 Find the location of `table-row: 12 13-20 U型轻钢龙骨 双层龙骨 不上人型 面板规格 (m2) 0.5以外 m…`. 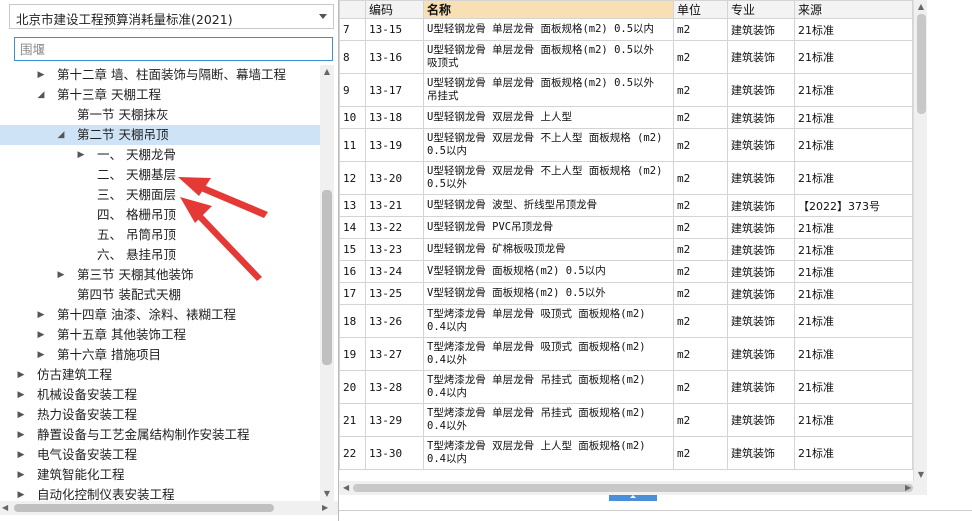

table-row: 12 13-20 U型轻钢龙骨 双层龙骨 不上人型 面板规格 (m2) 0.5以外 m… is located at coordinates (626, 178).